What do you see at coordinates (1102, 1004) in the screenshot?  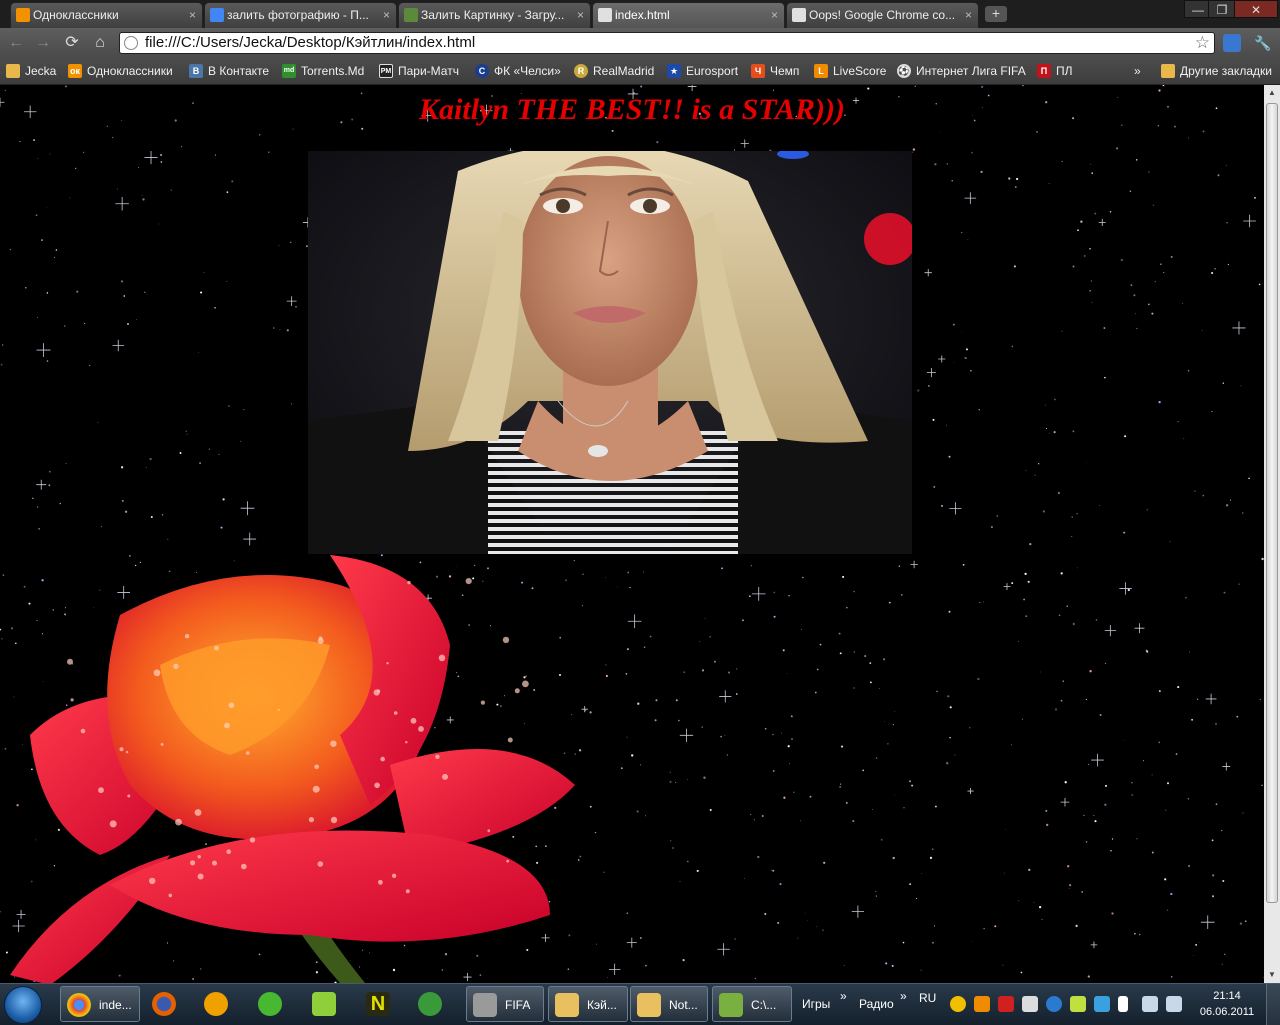 I see `zona-tray-icon` at bounding box center [1102, 1004].